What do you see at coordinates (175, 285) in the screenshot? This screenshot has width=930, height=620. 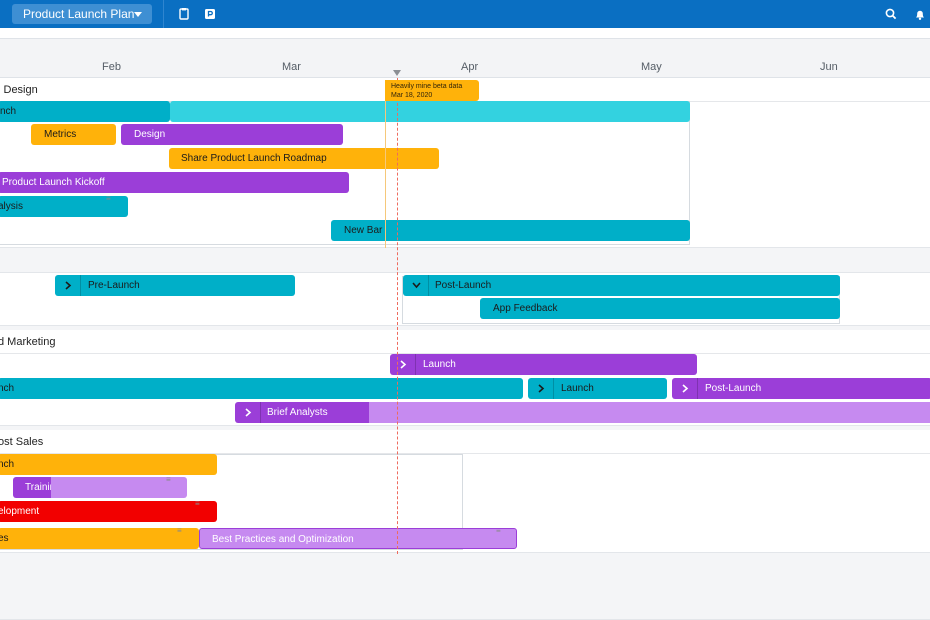 I see `timeline-bar: Pre-Launch` at bounding box center [175, 285].